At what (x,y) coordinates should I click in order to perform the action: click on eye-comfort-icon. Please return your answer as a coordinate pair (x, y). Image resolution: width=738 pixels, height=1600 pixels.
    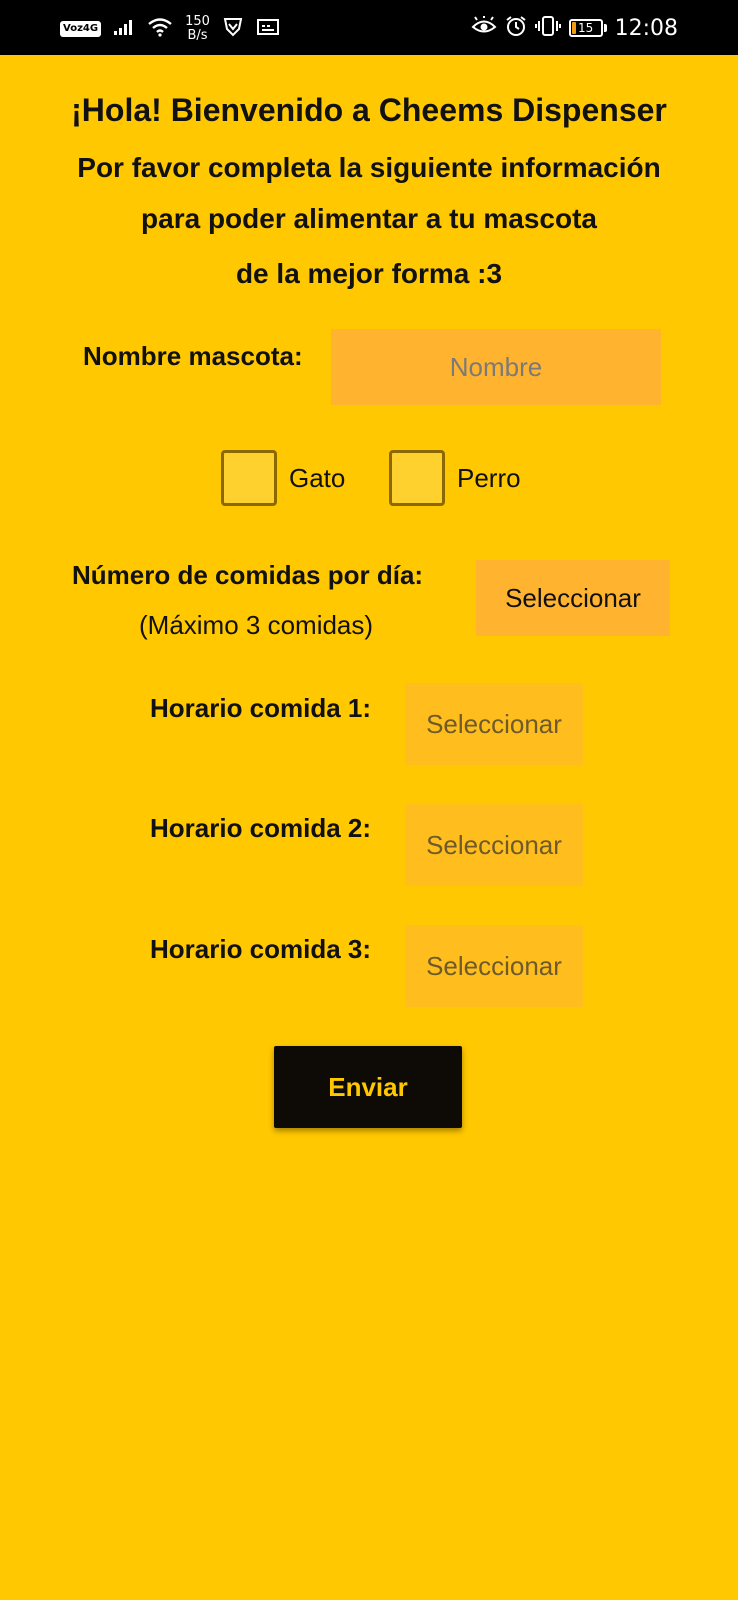
    Looking at the image, I should click on (484, 28).